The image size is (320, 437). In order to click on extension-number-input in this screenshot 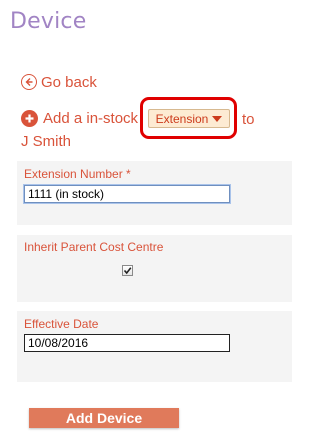, I will do `click(127, 194)`.